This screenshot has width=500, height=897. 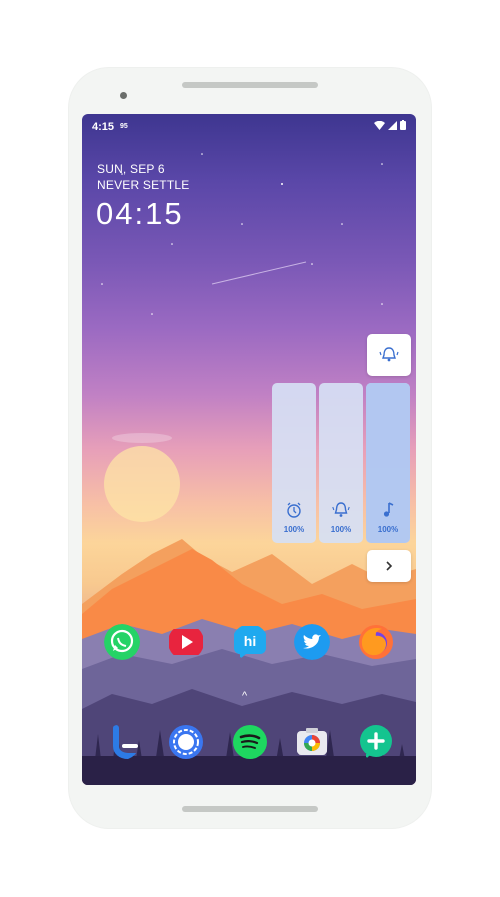 I want to click on bell-vibrate-icon, so click(x=389, y=354).